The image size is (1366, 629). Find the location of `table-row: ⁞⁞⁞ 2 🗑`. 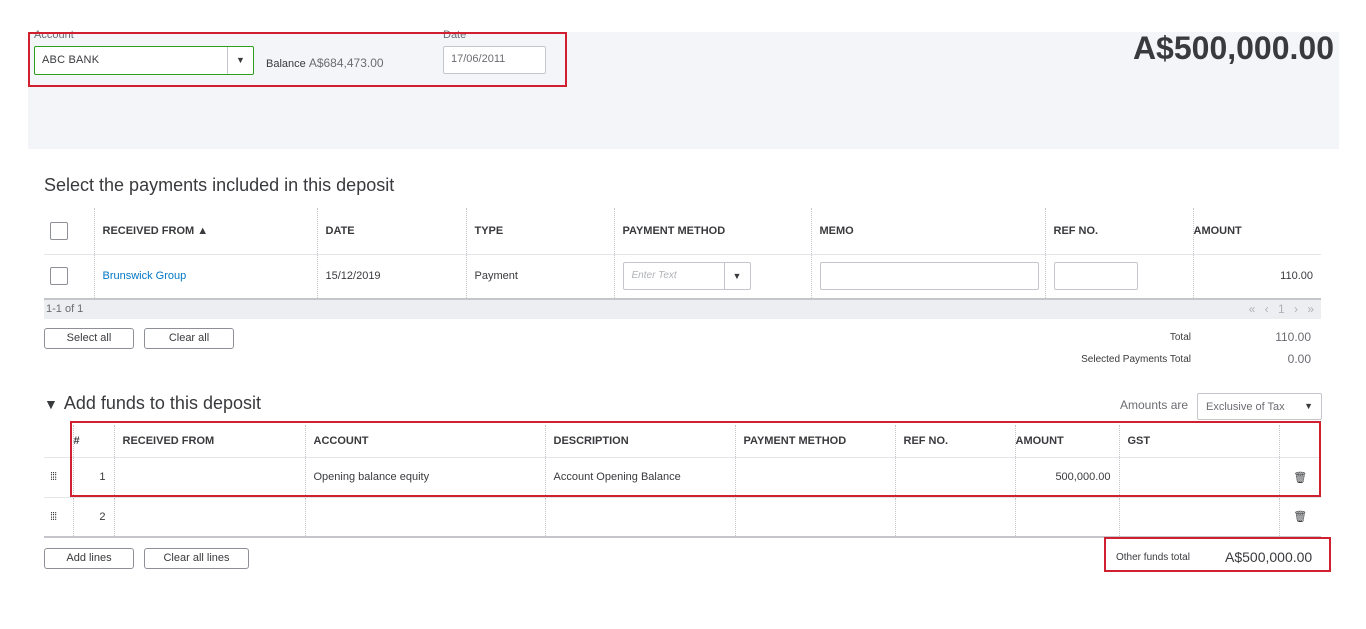

table-row: ⁞⁞⁞ 2 🗑 is located at coordinates (682, 517).